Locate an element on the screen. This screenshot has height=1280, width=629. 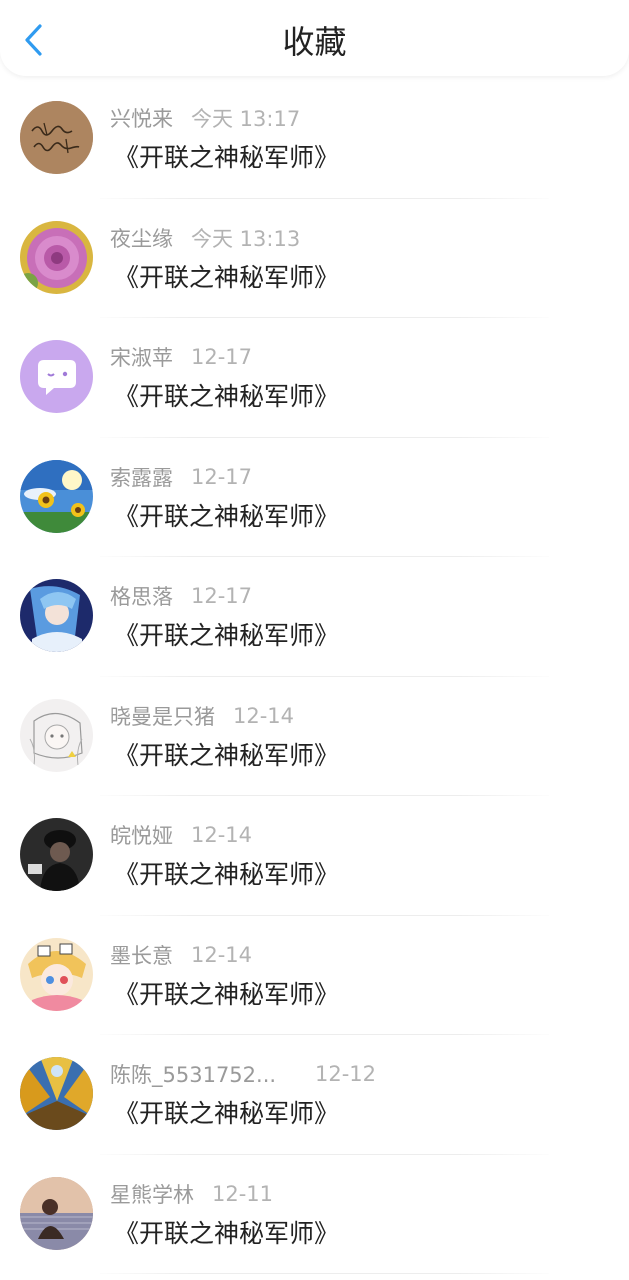
user-name: 宋淑苹 is located at coordinates (141, 358).